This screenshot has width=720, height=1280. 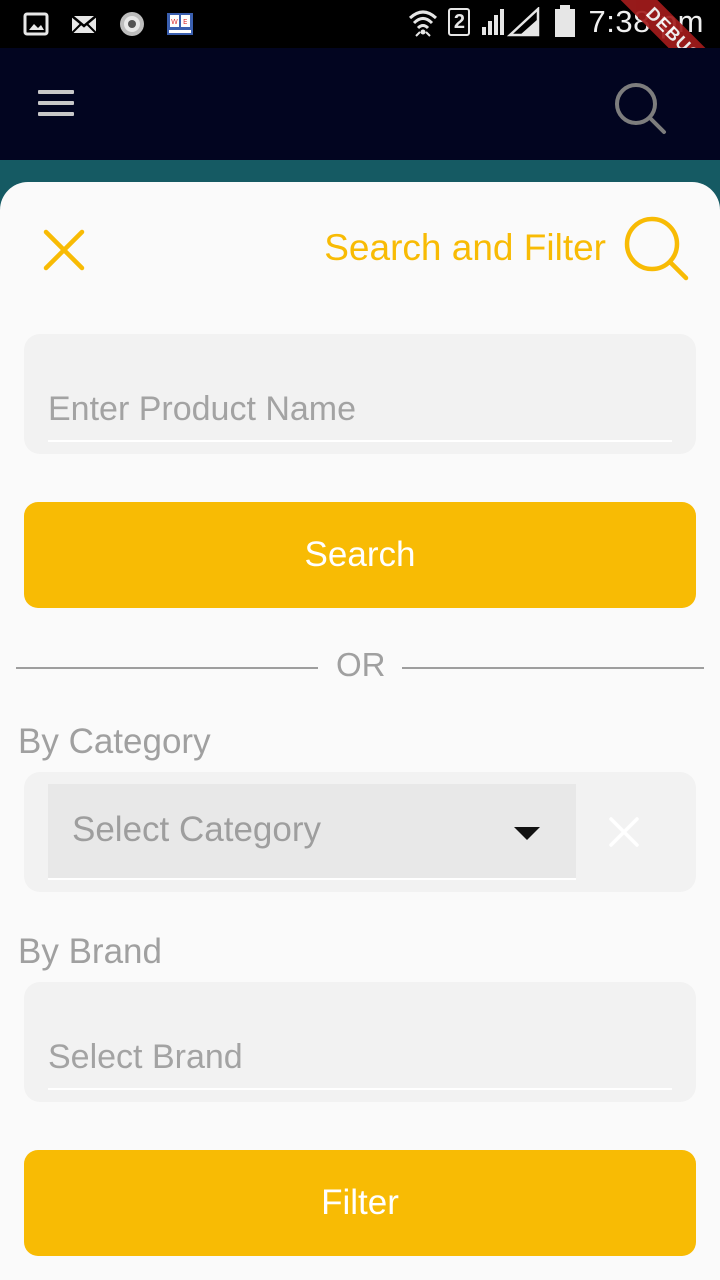 I want to click on category-dropdown: Select Category, so click(x=312, y=832).